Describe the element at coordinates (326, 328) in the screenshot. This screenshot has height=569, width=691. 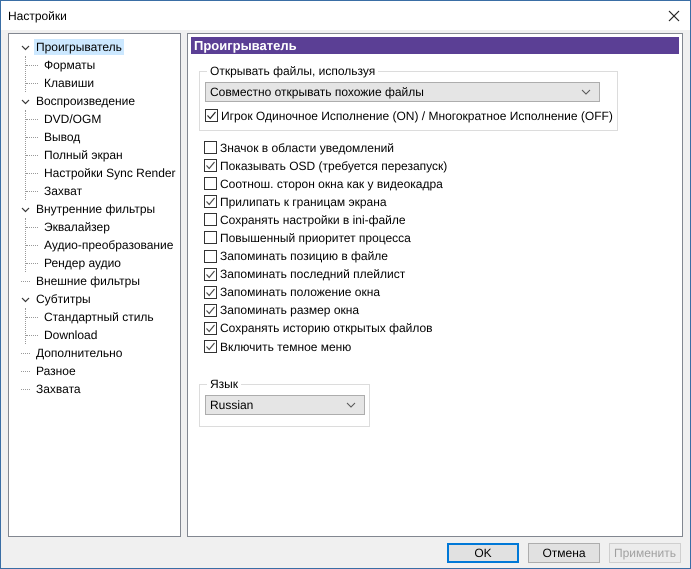
I see `checkbox-label: Сохранять историю открытых файлов` at that location.